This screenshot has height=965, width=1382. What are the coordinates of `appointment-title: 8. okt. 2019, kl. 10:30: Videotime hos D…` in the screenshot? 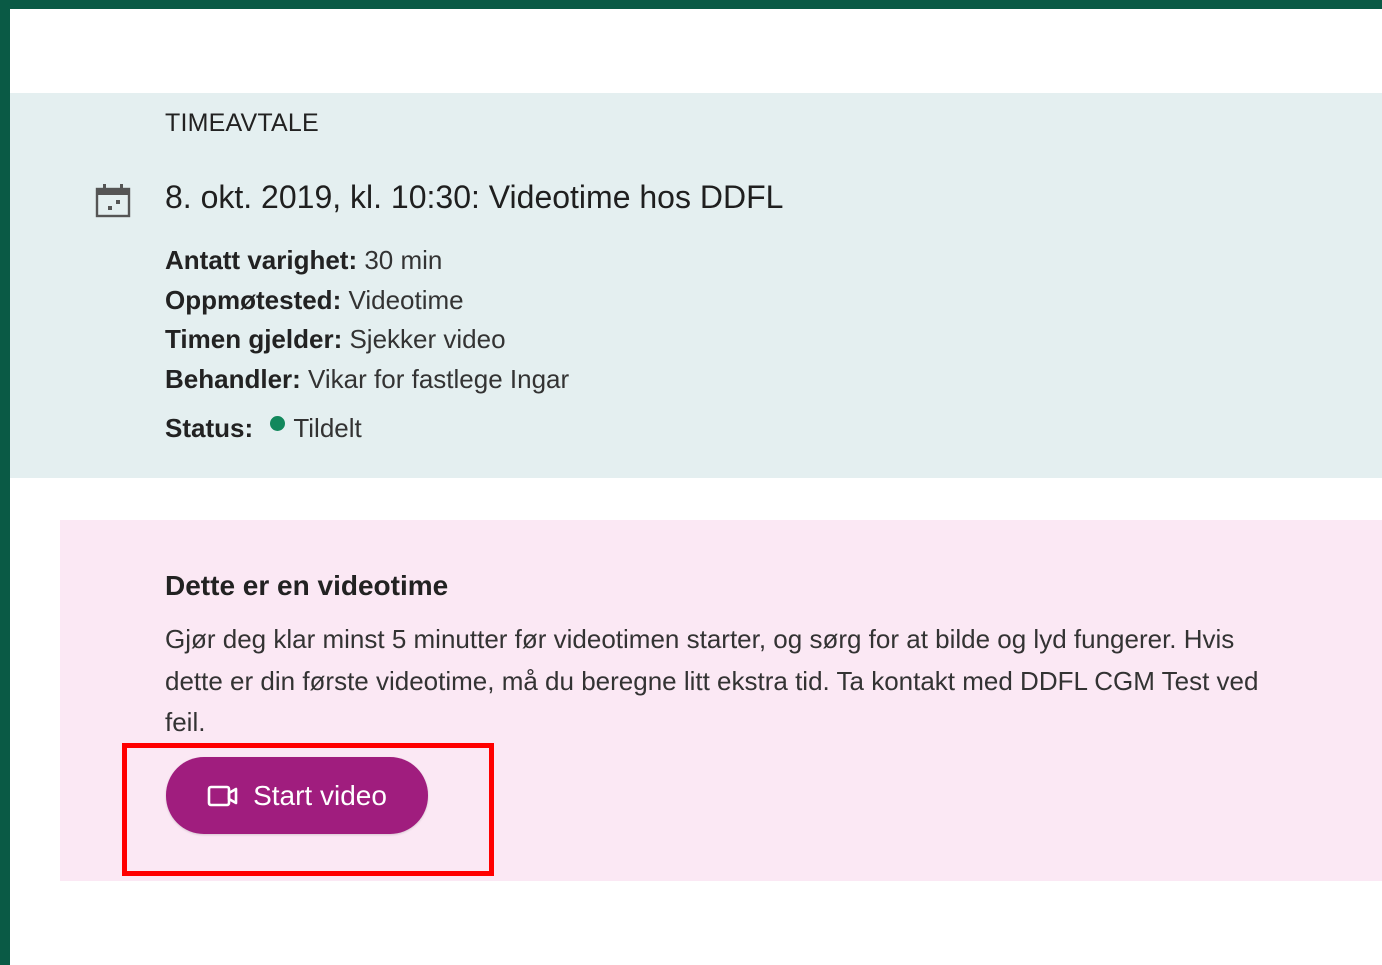 It's located at (474, 197).